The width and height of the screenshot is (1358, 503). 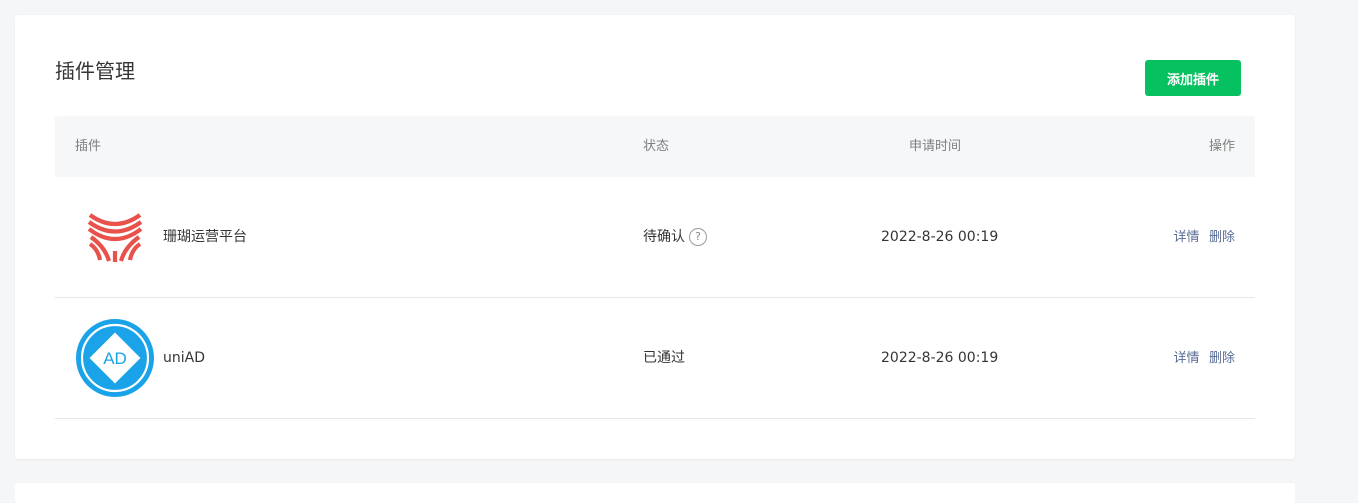 I want to click on add-plugin-button: 添加插件, so click(x=1193, y=78).